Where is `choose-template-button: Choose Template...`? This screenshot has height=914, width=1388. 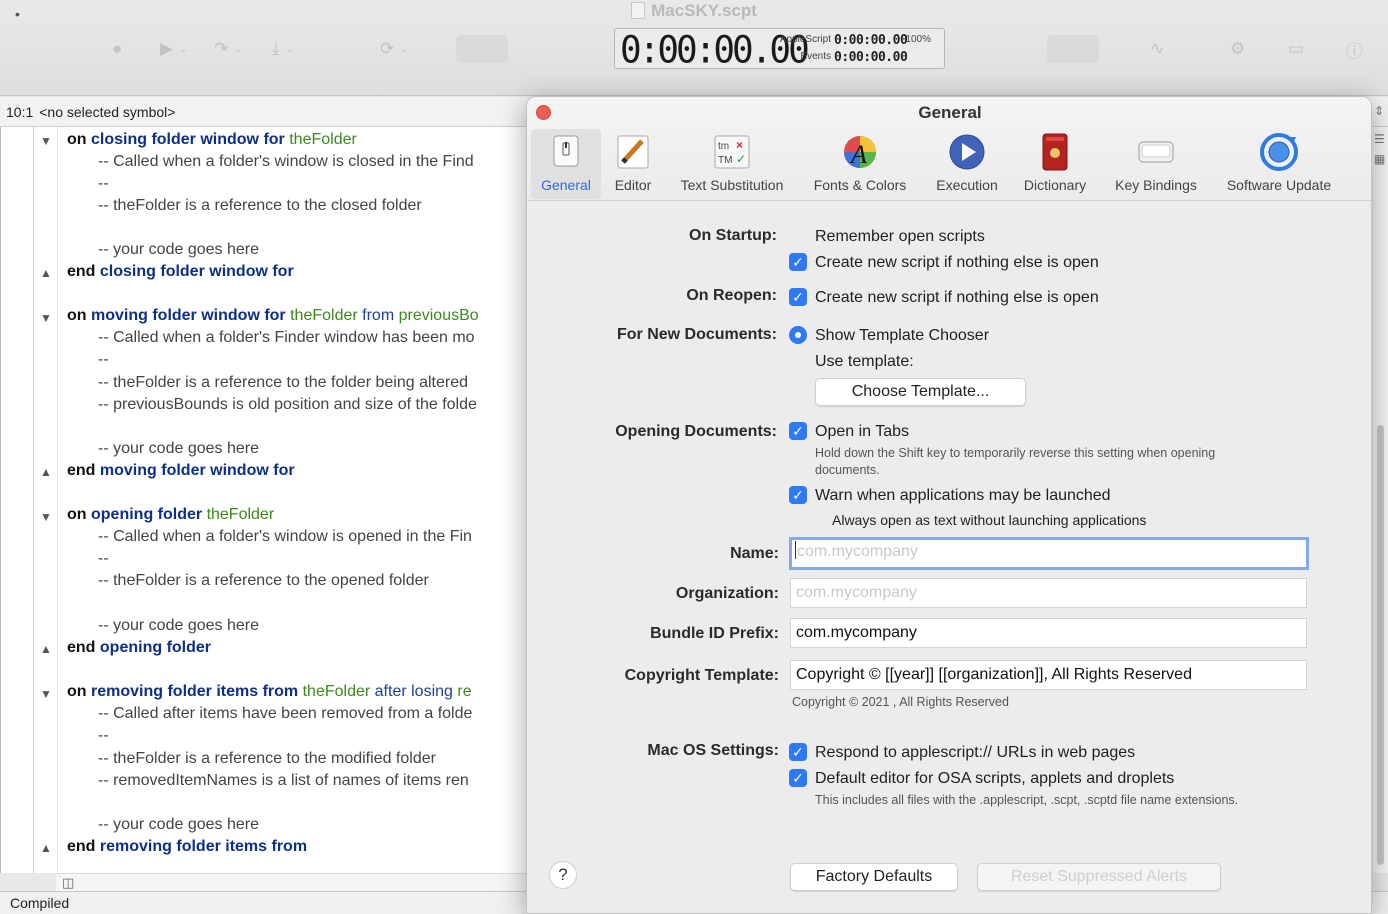 choose-template-button: Choose Template... is located at coordinates (920, 392).